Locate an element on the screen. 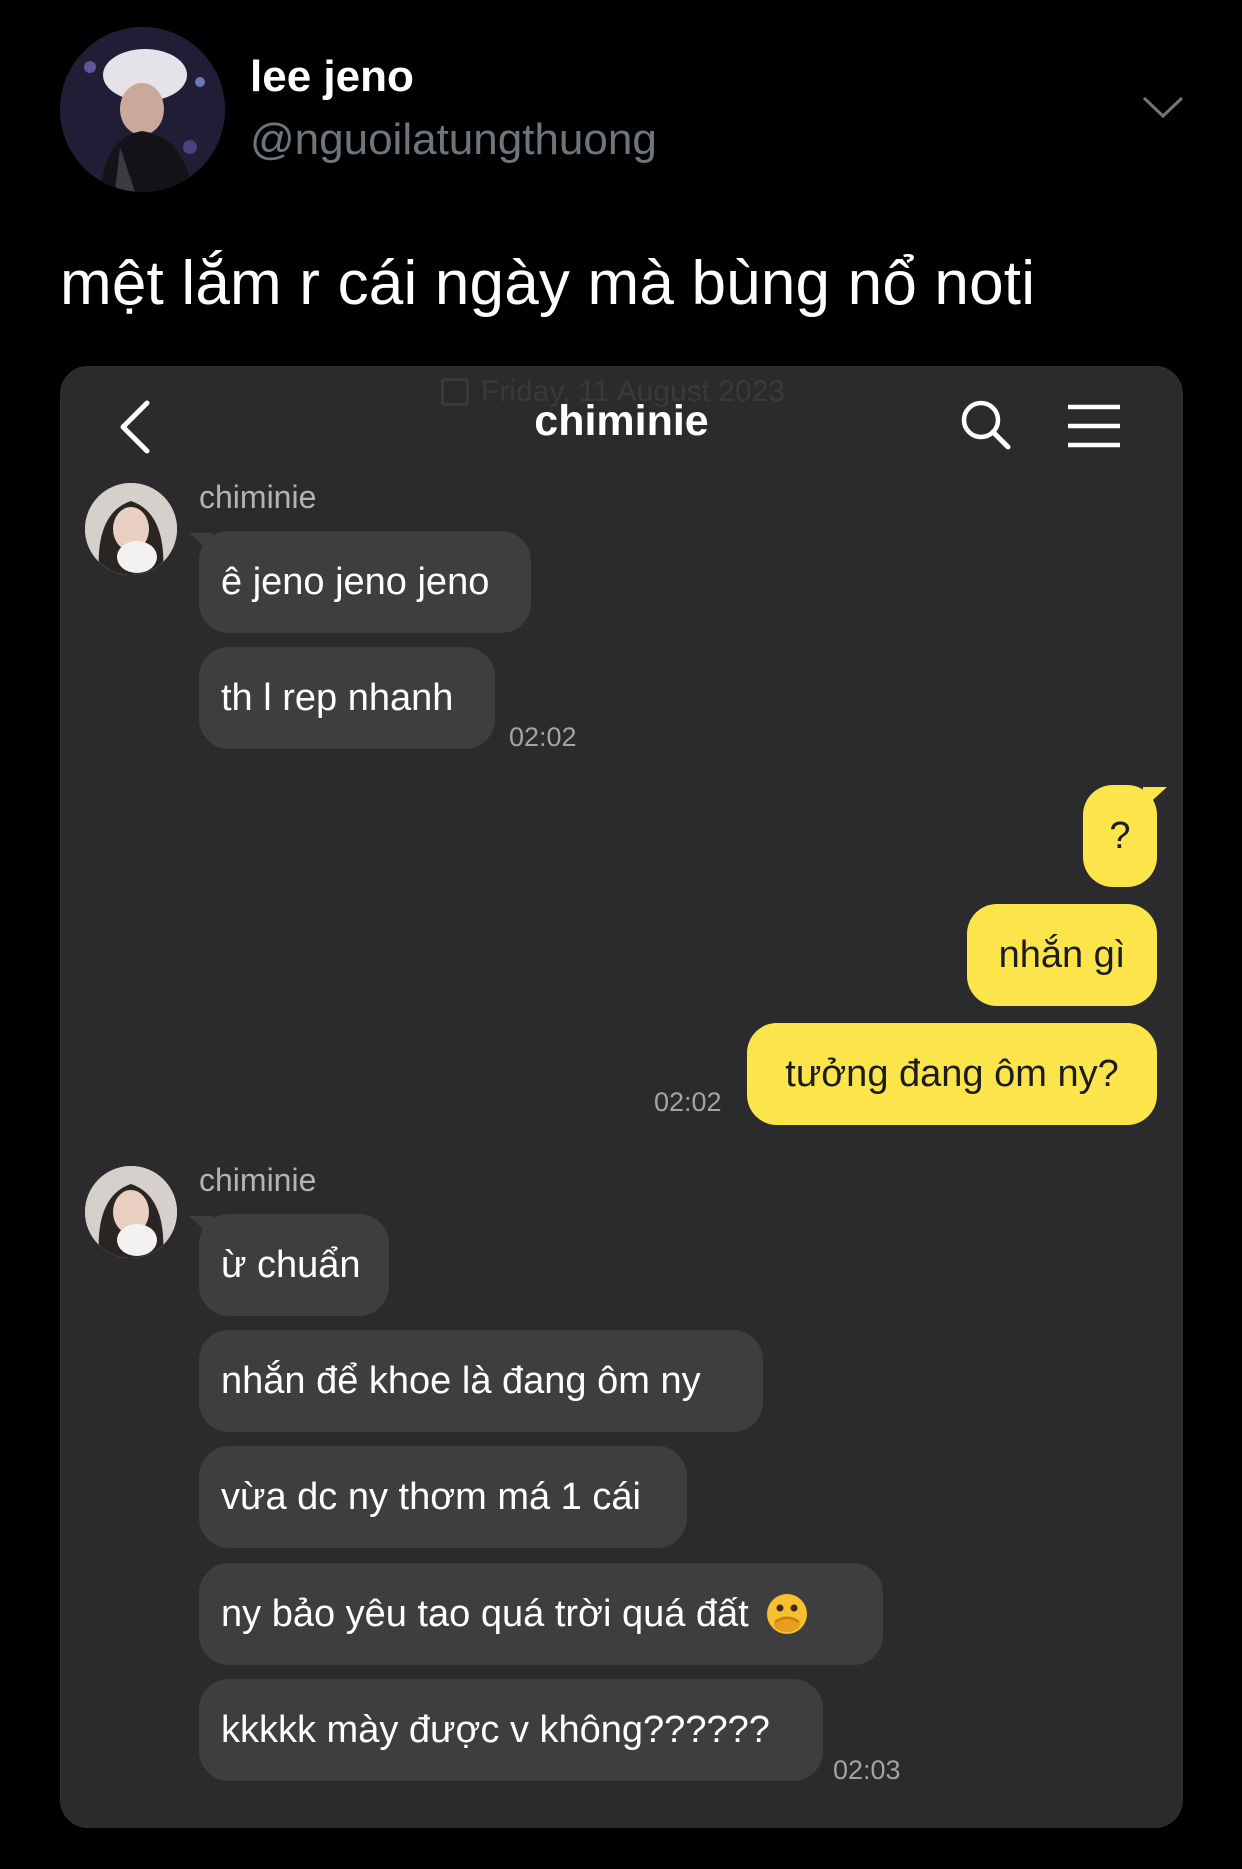 The image size is (1242, 1869). message-bubble: kkkkk mày được v không?????? is located at coordinates (511, 1730).